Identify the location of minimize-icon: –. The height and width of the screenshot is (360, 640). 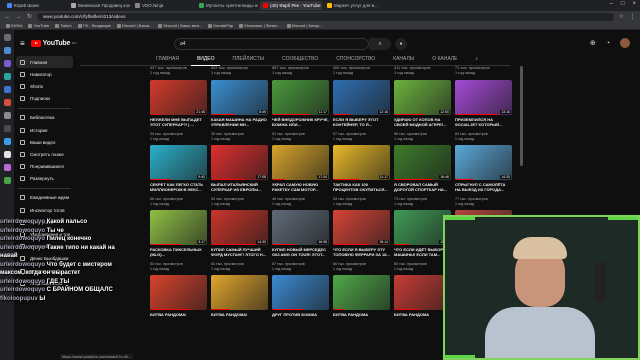
(611, 4).